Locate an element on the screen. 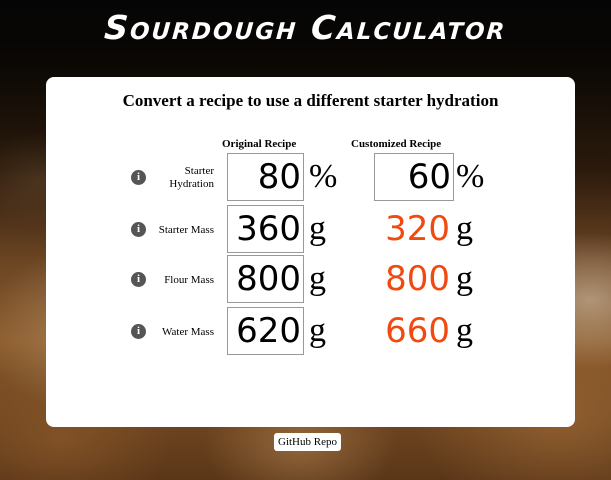 This screenshot has width=611, height=480. custom-water-mass-value: 660 is located at coordinates (417, 331).